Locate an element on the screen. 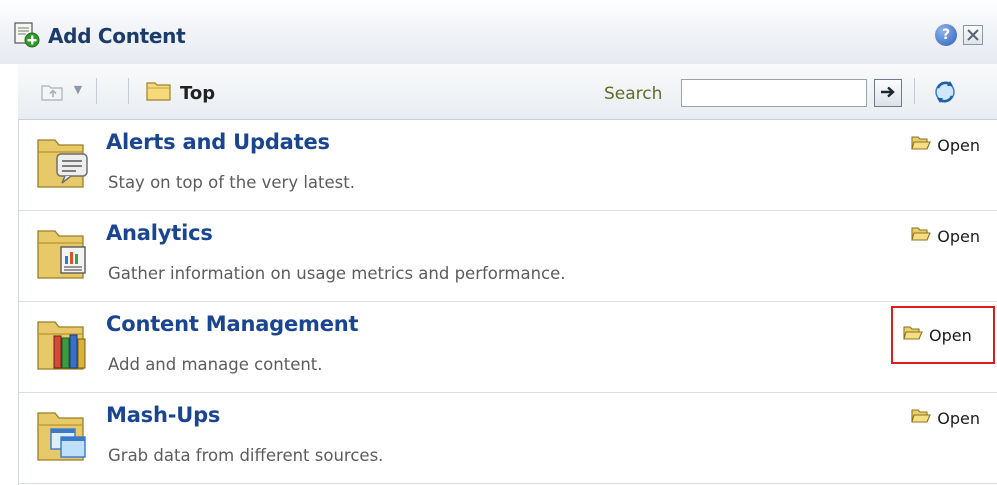  breadcrumb: Top is located at coordinates (180, 93).